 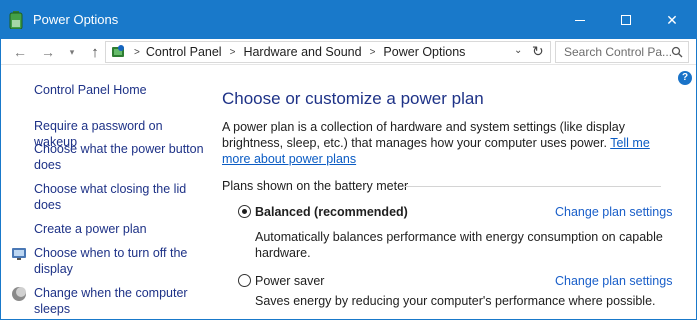 I want to click on radio-selected-dot, so click(x=244, y=211).